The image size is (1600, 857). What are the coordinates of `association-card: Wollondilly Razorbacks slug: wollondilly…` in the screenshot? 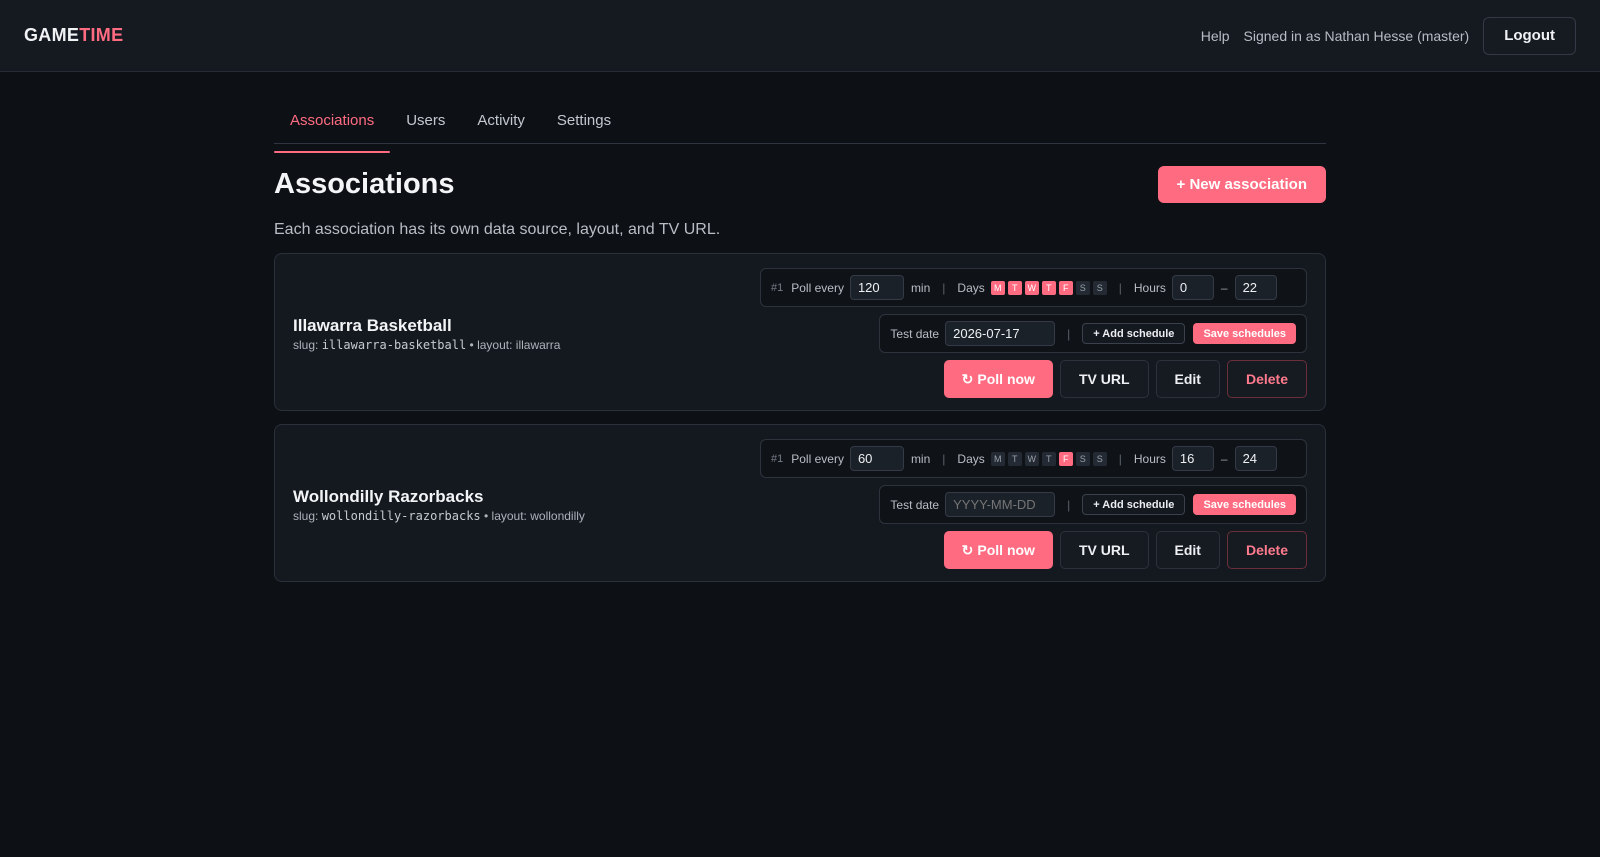 It's located at (800, 503).